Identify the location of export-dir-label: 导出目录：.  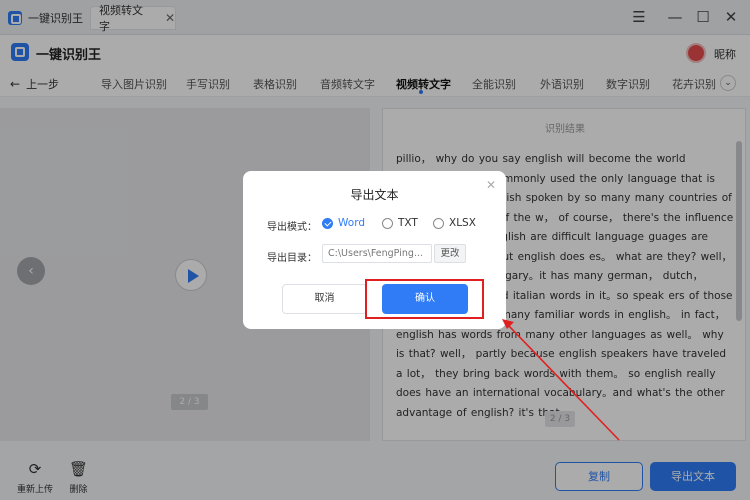
(292, 258).